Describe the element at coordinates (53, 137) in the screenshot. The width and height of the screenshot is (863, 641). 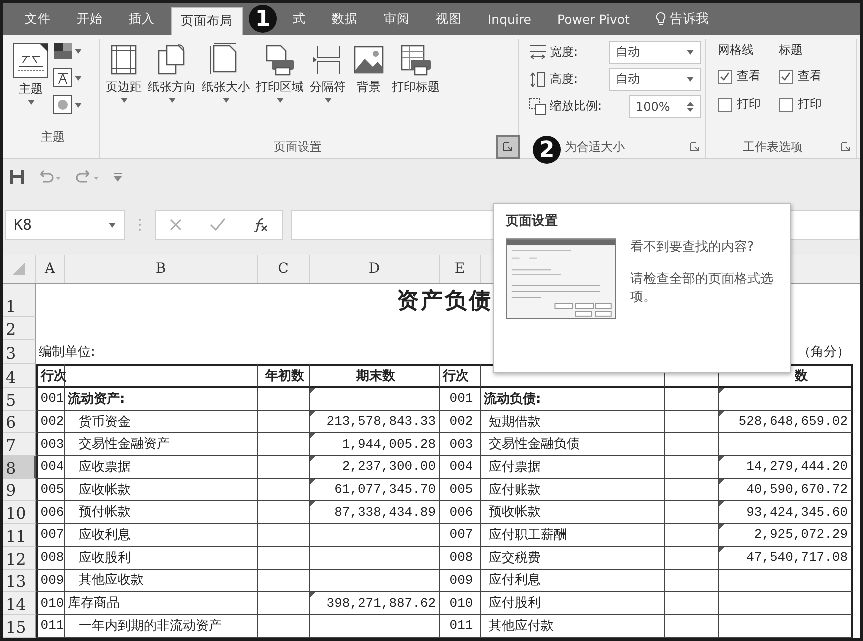
I see `group-label: 主题` at that location.